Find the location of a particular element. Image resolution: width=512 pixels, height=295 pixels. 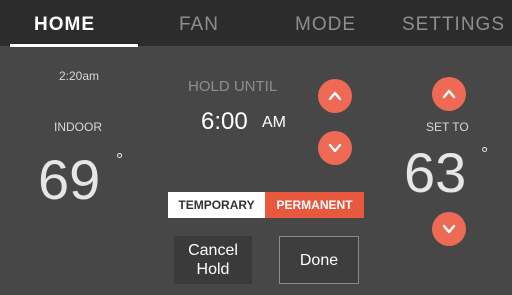

permanent-hold-option: PERMANENT is located at coordinates (314, 205).